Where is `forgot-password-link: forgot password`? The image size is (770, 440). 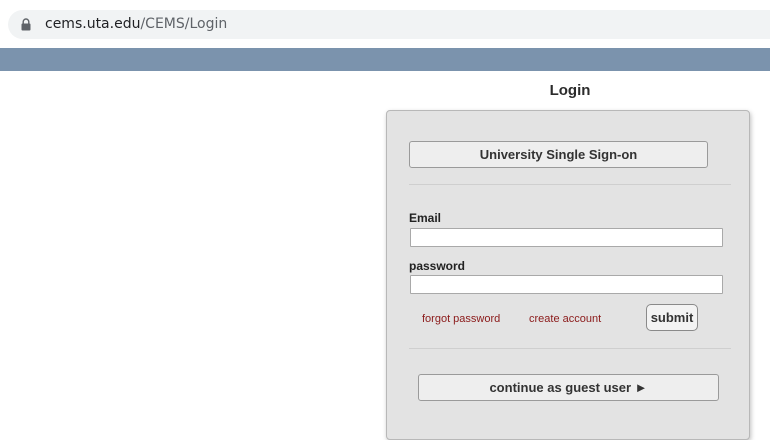
forgot-password-link: forgot password is located at coordinates (461, 319).